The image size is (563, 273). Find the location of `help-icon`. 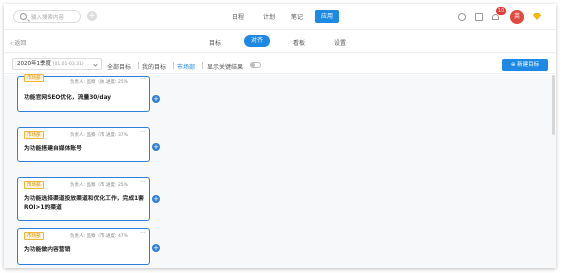

help-icon is located at coordinates (462, 17).